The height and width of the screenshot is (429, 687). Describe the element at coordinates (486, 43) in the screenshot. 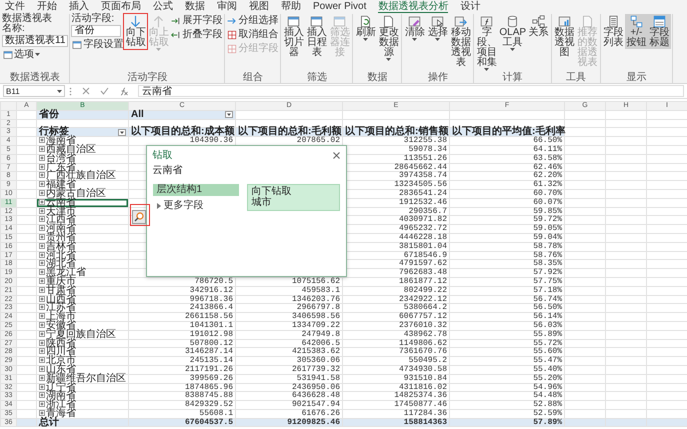

I see `ribbon-button: 字段、项目和集` at that location.